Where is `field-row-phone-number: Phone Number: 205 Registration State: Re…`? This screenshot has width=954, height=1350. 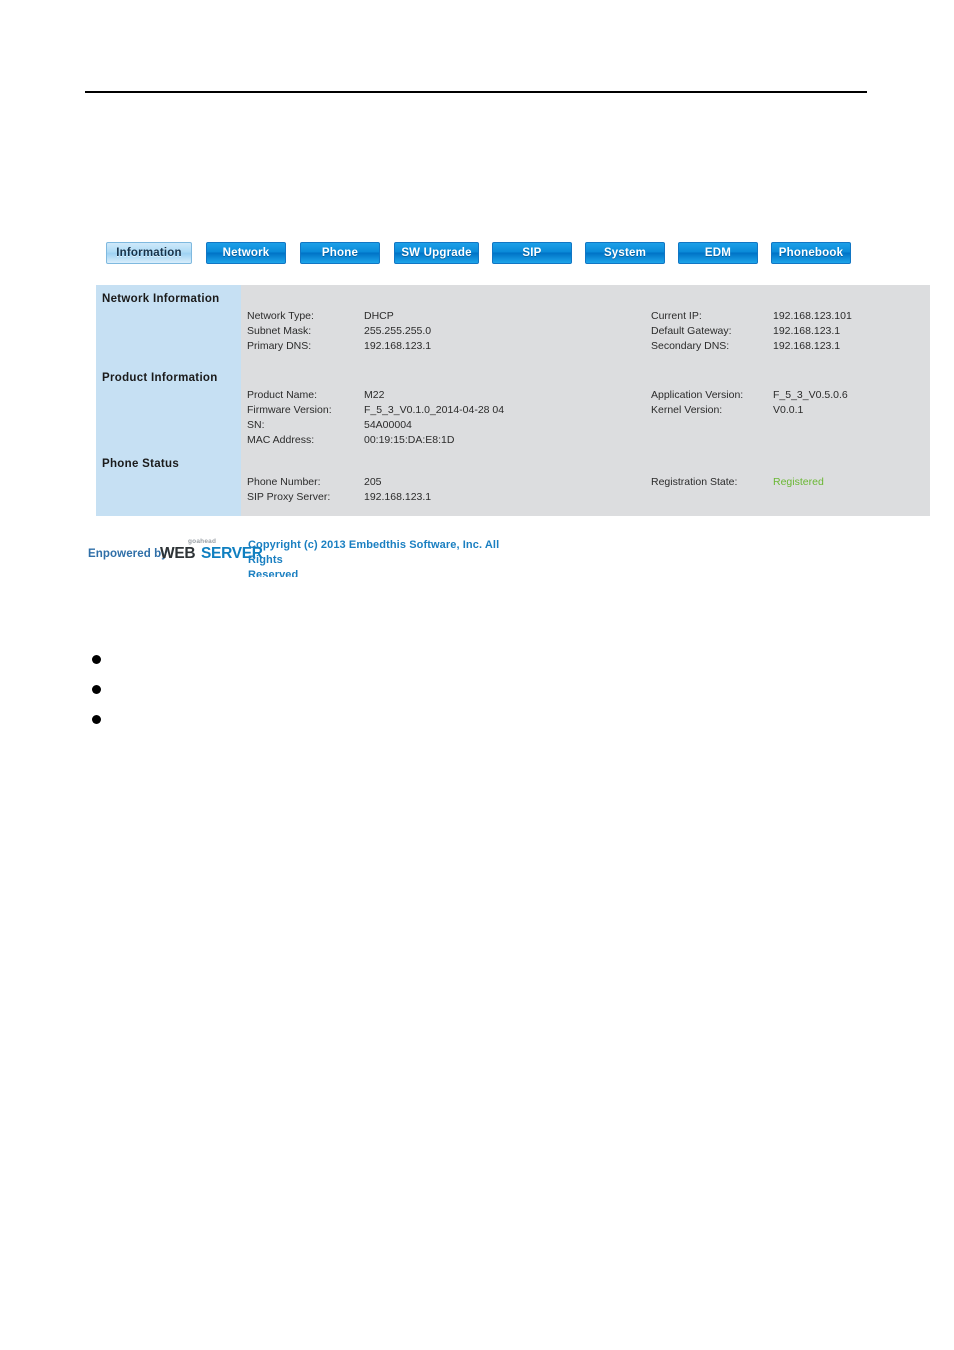
field-row-phone-number: Phone Number: 205 Registration State: Re… is located at coordinates (585, 482).